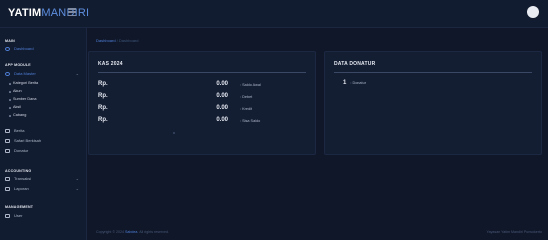 The image size is (548, 240). Describe the element at coordinates (355, 64) in the screenshot. I see `card-title: DATA DONATUR` at that location.